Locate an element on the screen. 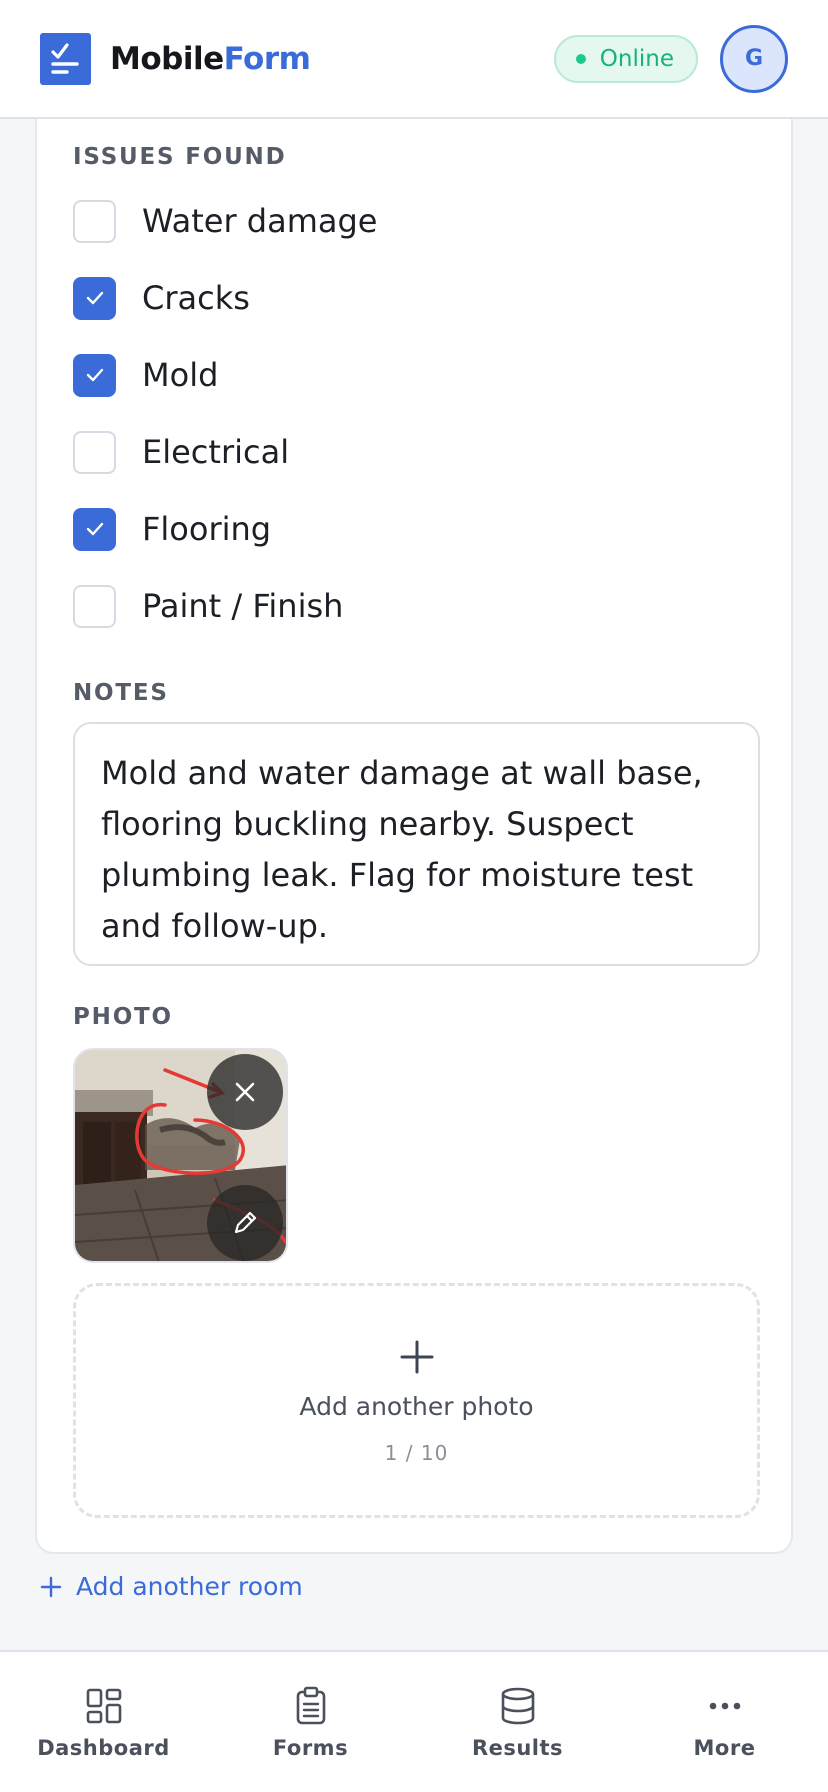 This screenshot has width=828, height=1792. issues-found-label: ISSUES FOUND is located at coordinates (180, 157).